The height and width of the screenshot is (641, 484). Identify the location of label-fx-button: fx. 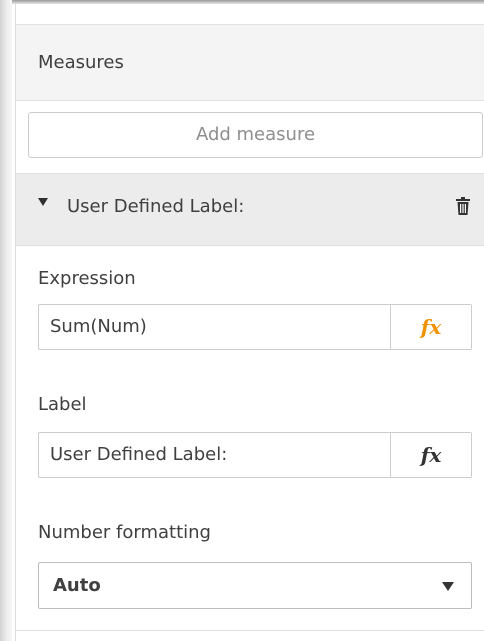
(430, 455).